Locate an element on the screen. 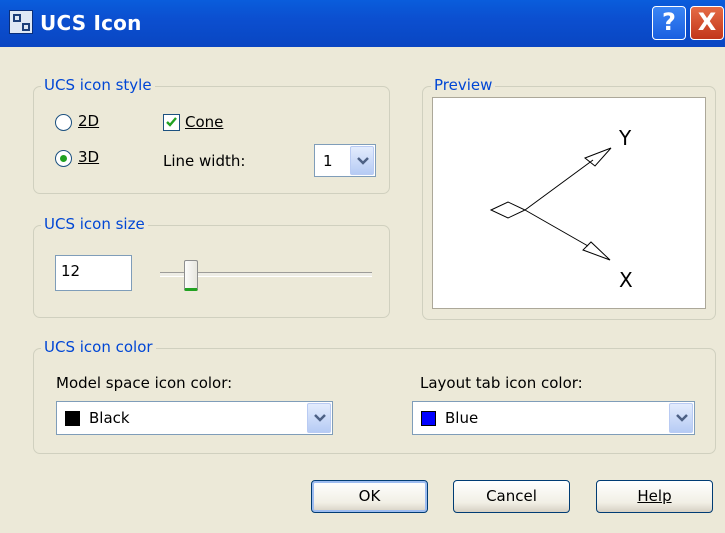  model-space-color-label: Model space icon color: is located at coordinates (144, 383).